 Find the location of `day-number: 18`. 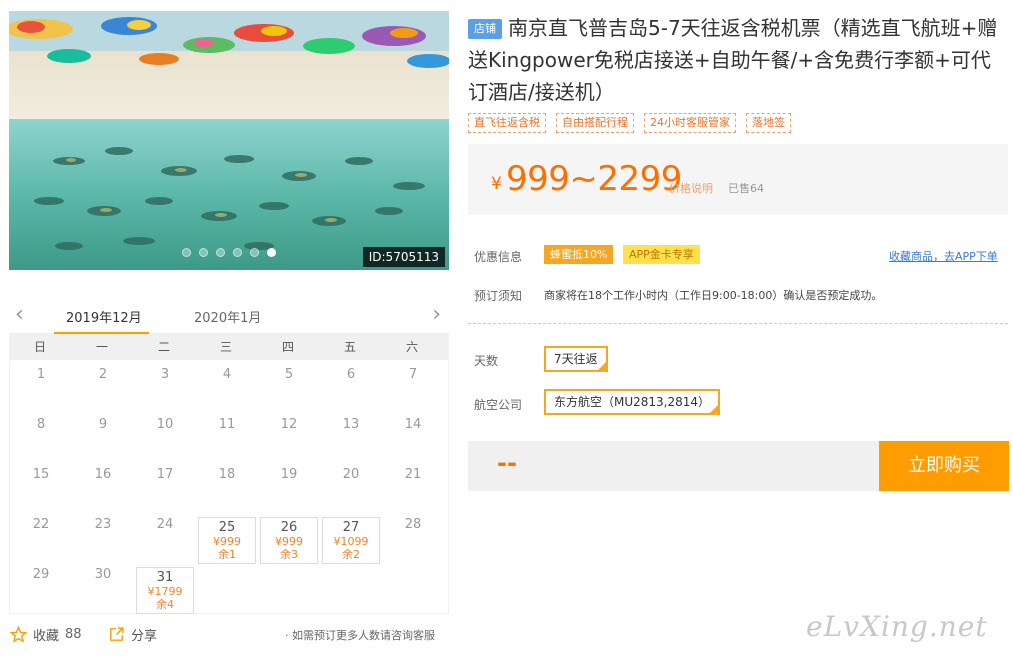

day-number: 18 is located at coordinates (227, 474).